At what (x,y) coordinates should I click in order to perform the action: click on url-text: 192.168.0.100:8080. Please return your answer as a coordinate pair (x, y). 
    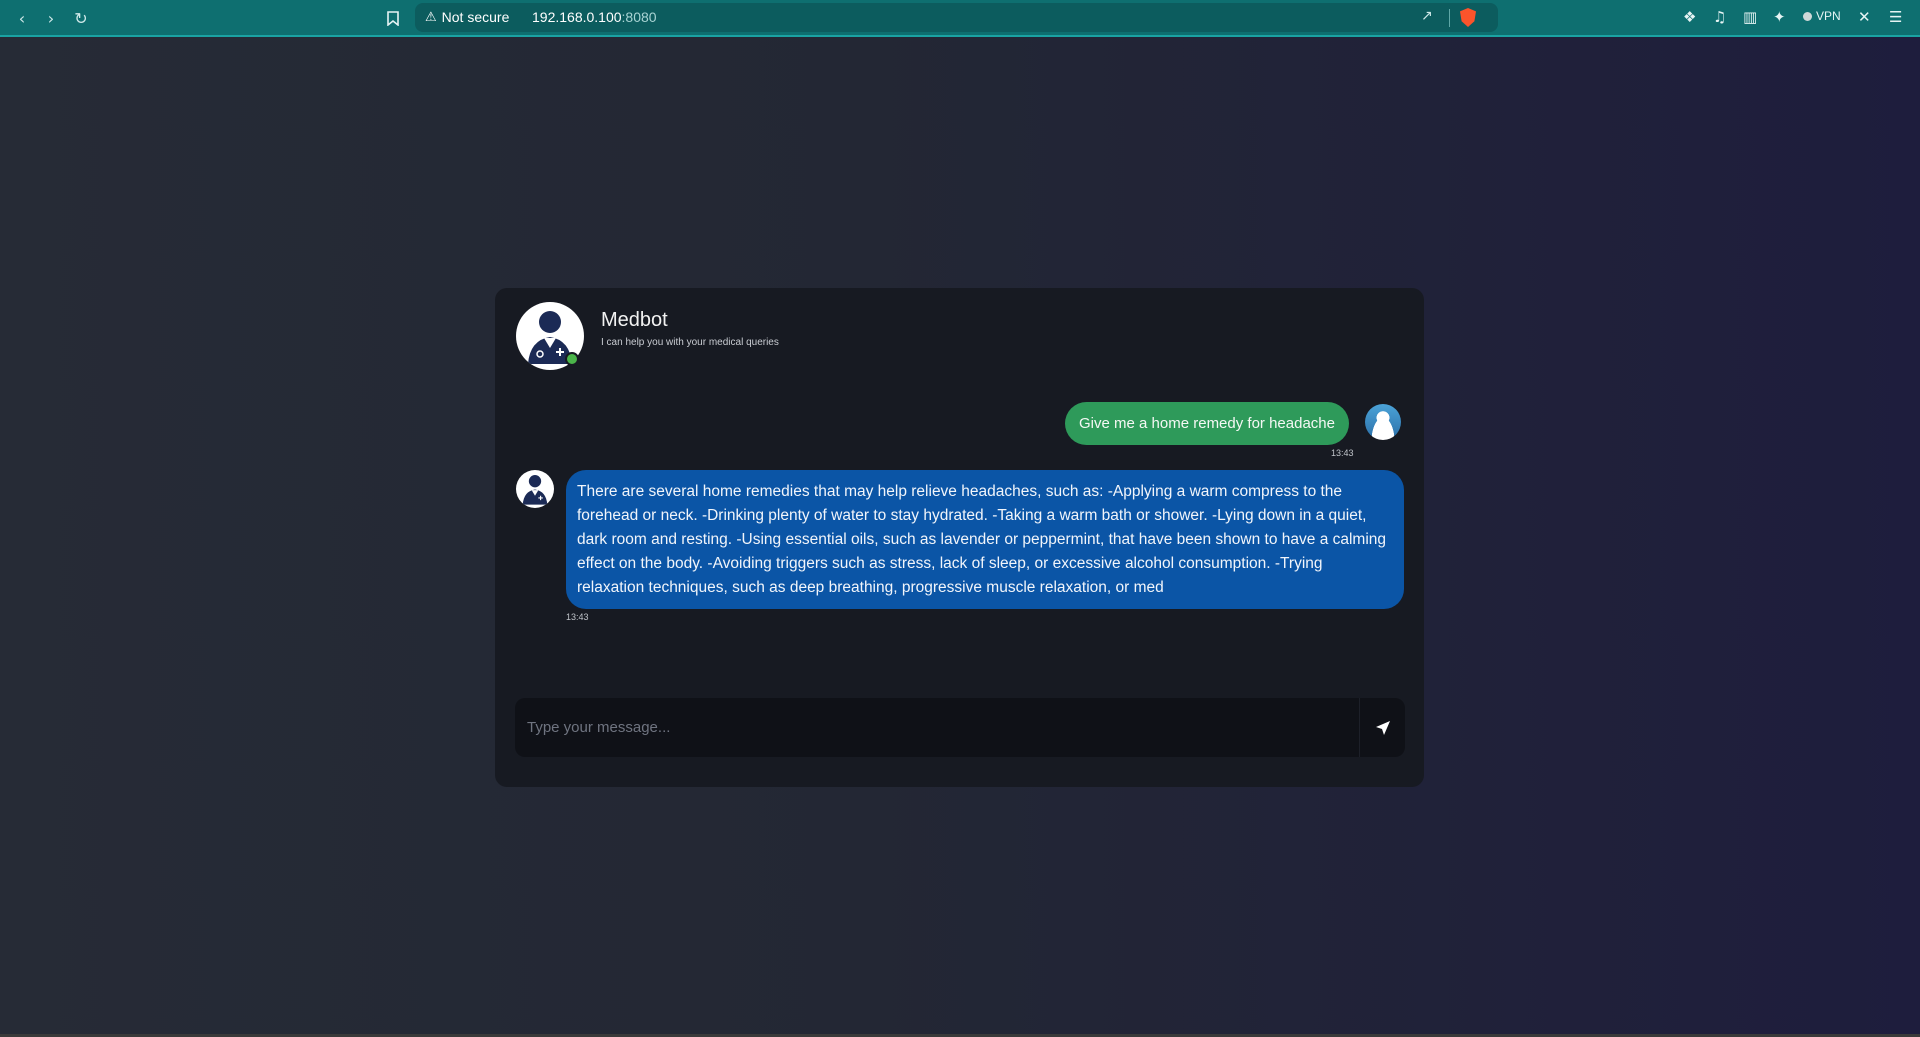
    Looking at the image, I should click on (594, 17).